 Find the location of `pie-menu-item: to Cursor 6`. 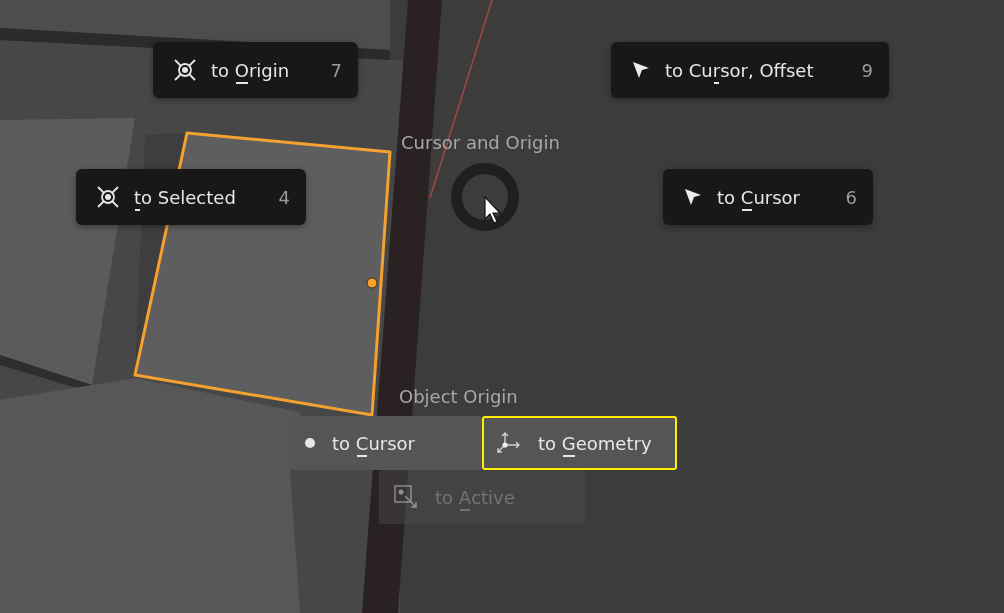

pie-menu-item: to Cursor 6 is located at coordinates (768, 197).